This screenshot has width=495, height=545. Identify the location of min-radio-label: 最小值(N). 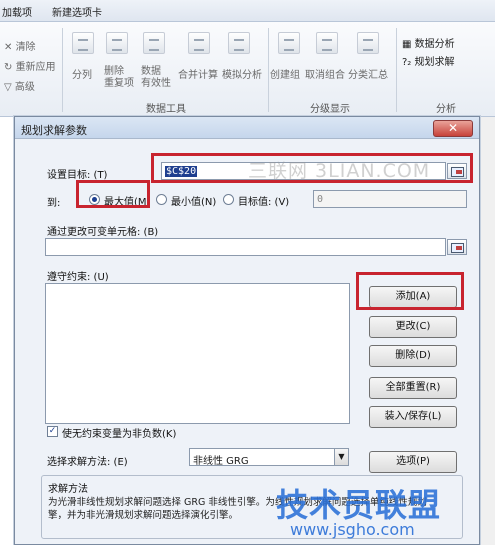
(193, 200).